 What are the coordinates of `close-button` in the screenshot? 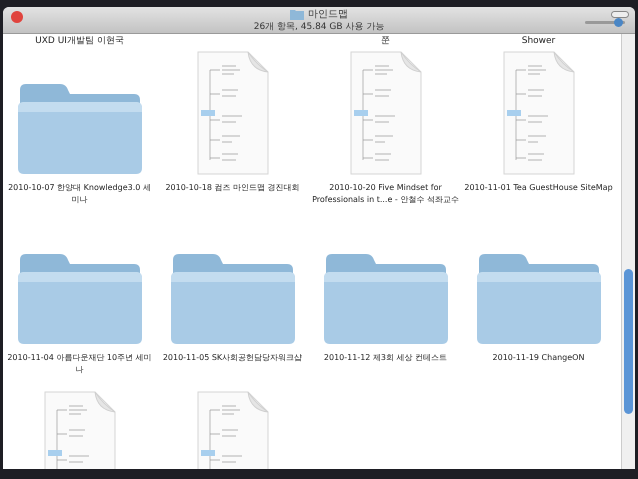 It's located at (17, 17).